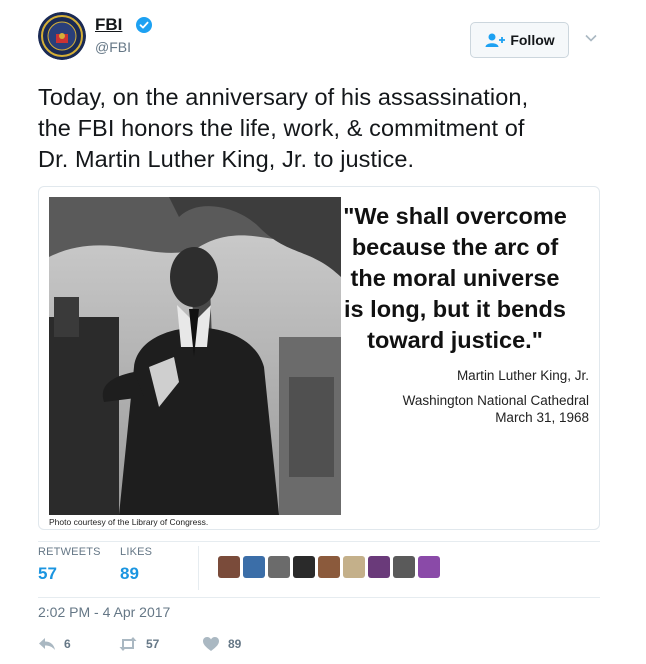 This screenshot has height=664, width=646. What do you see at coordinates (455, 309) in the screenshot?
I see `quote-line: is long, but it bends` at bounding box center [455, 309].